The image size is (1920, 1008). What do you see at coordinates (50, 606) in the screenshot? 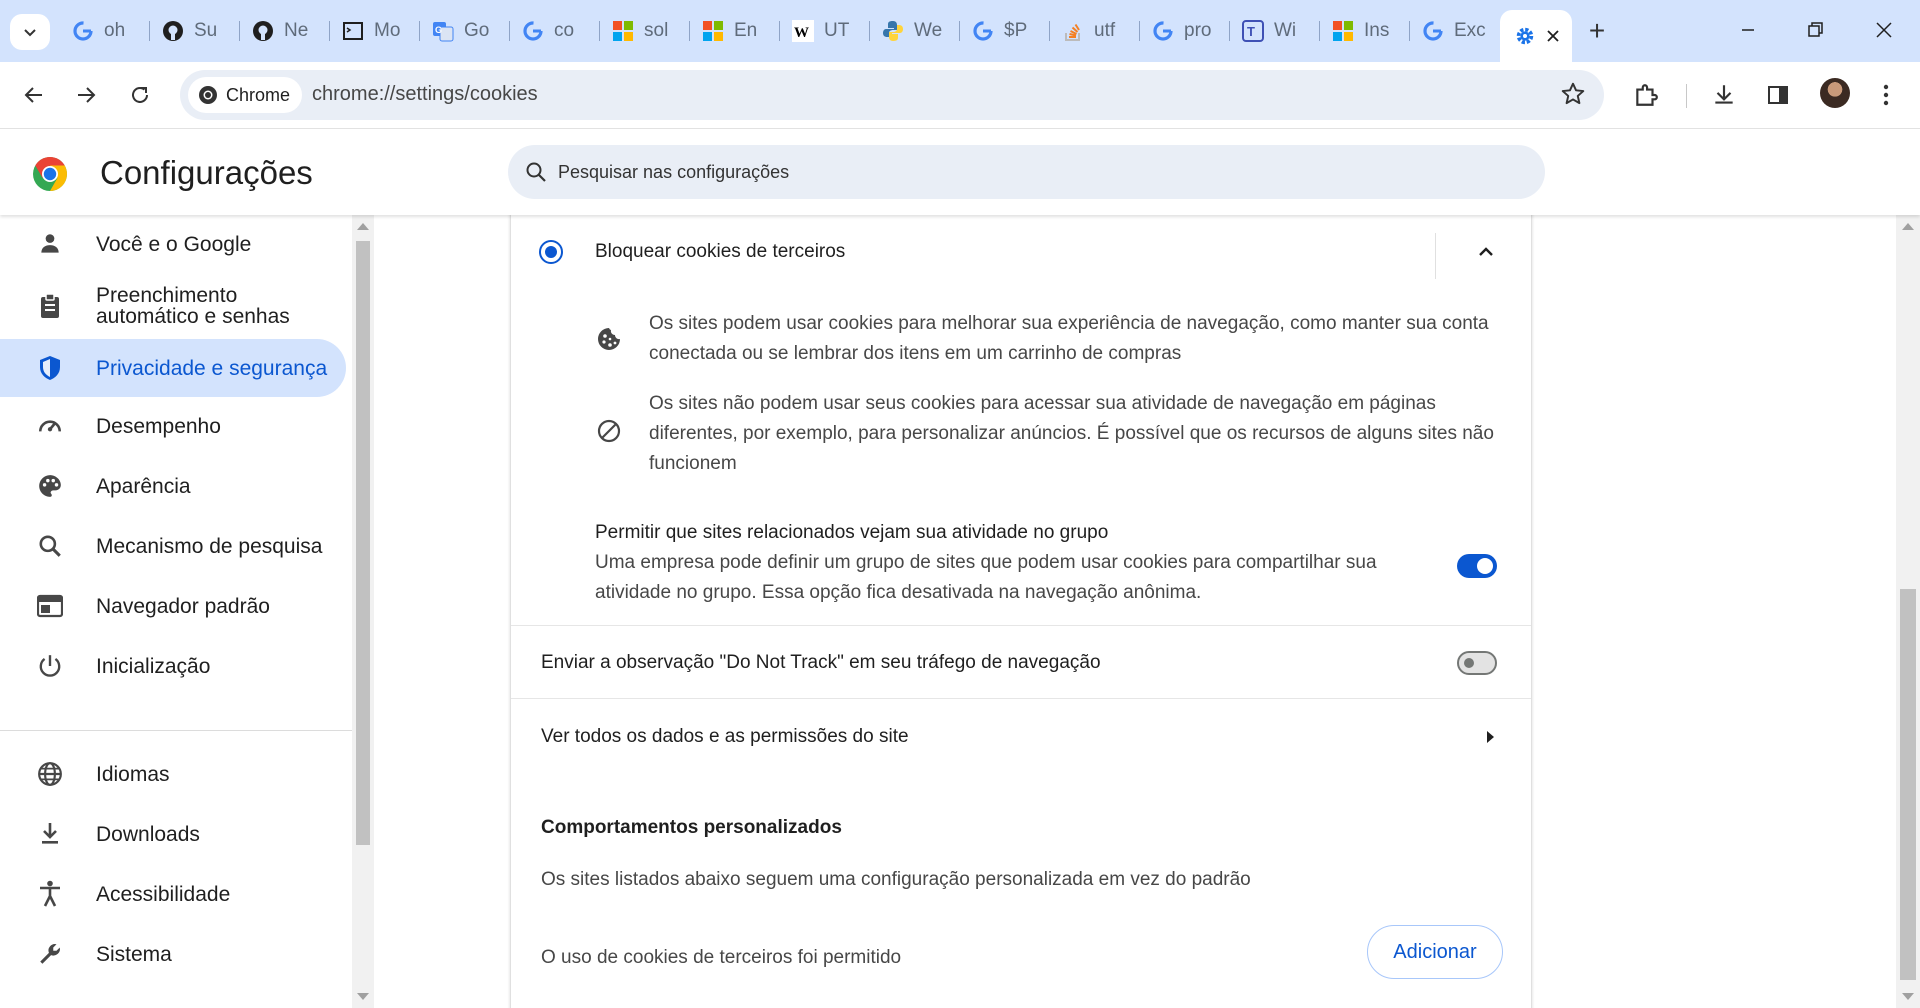
I see `browser-window-icon` at bounding box center [50, 606].